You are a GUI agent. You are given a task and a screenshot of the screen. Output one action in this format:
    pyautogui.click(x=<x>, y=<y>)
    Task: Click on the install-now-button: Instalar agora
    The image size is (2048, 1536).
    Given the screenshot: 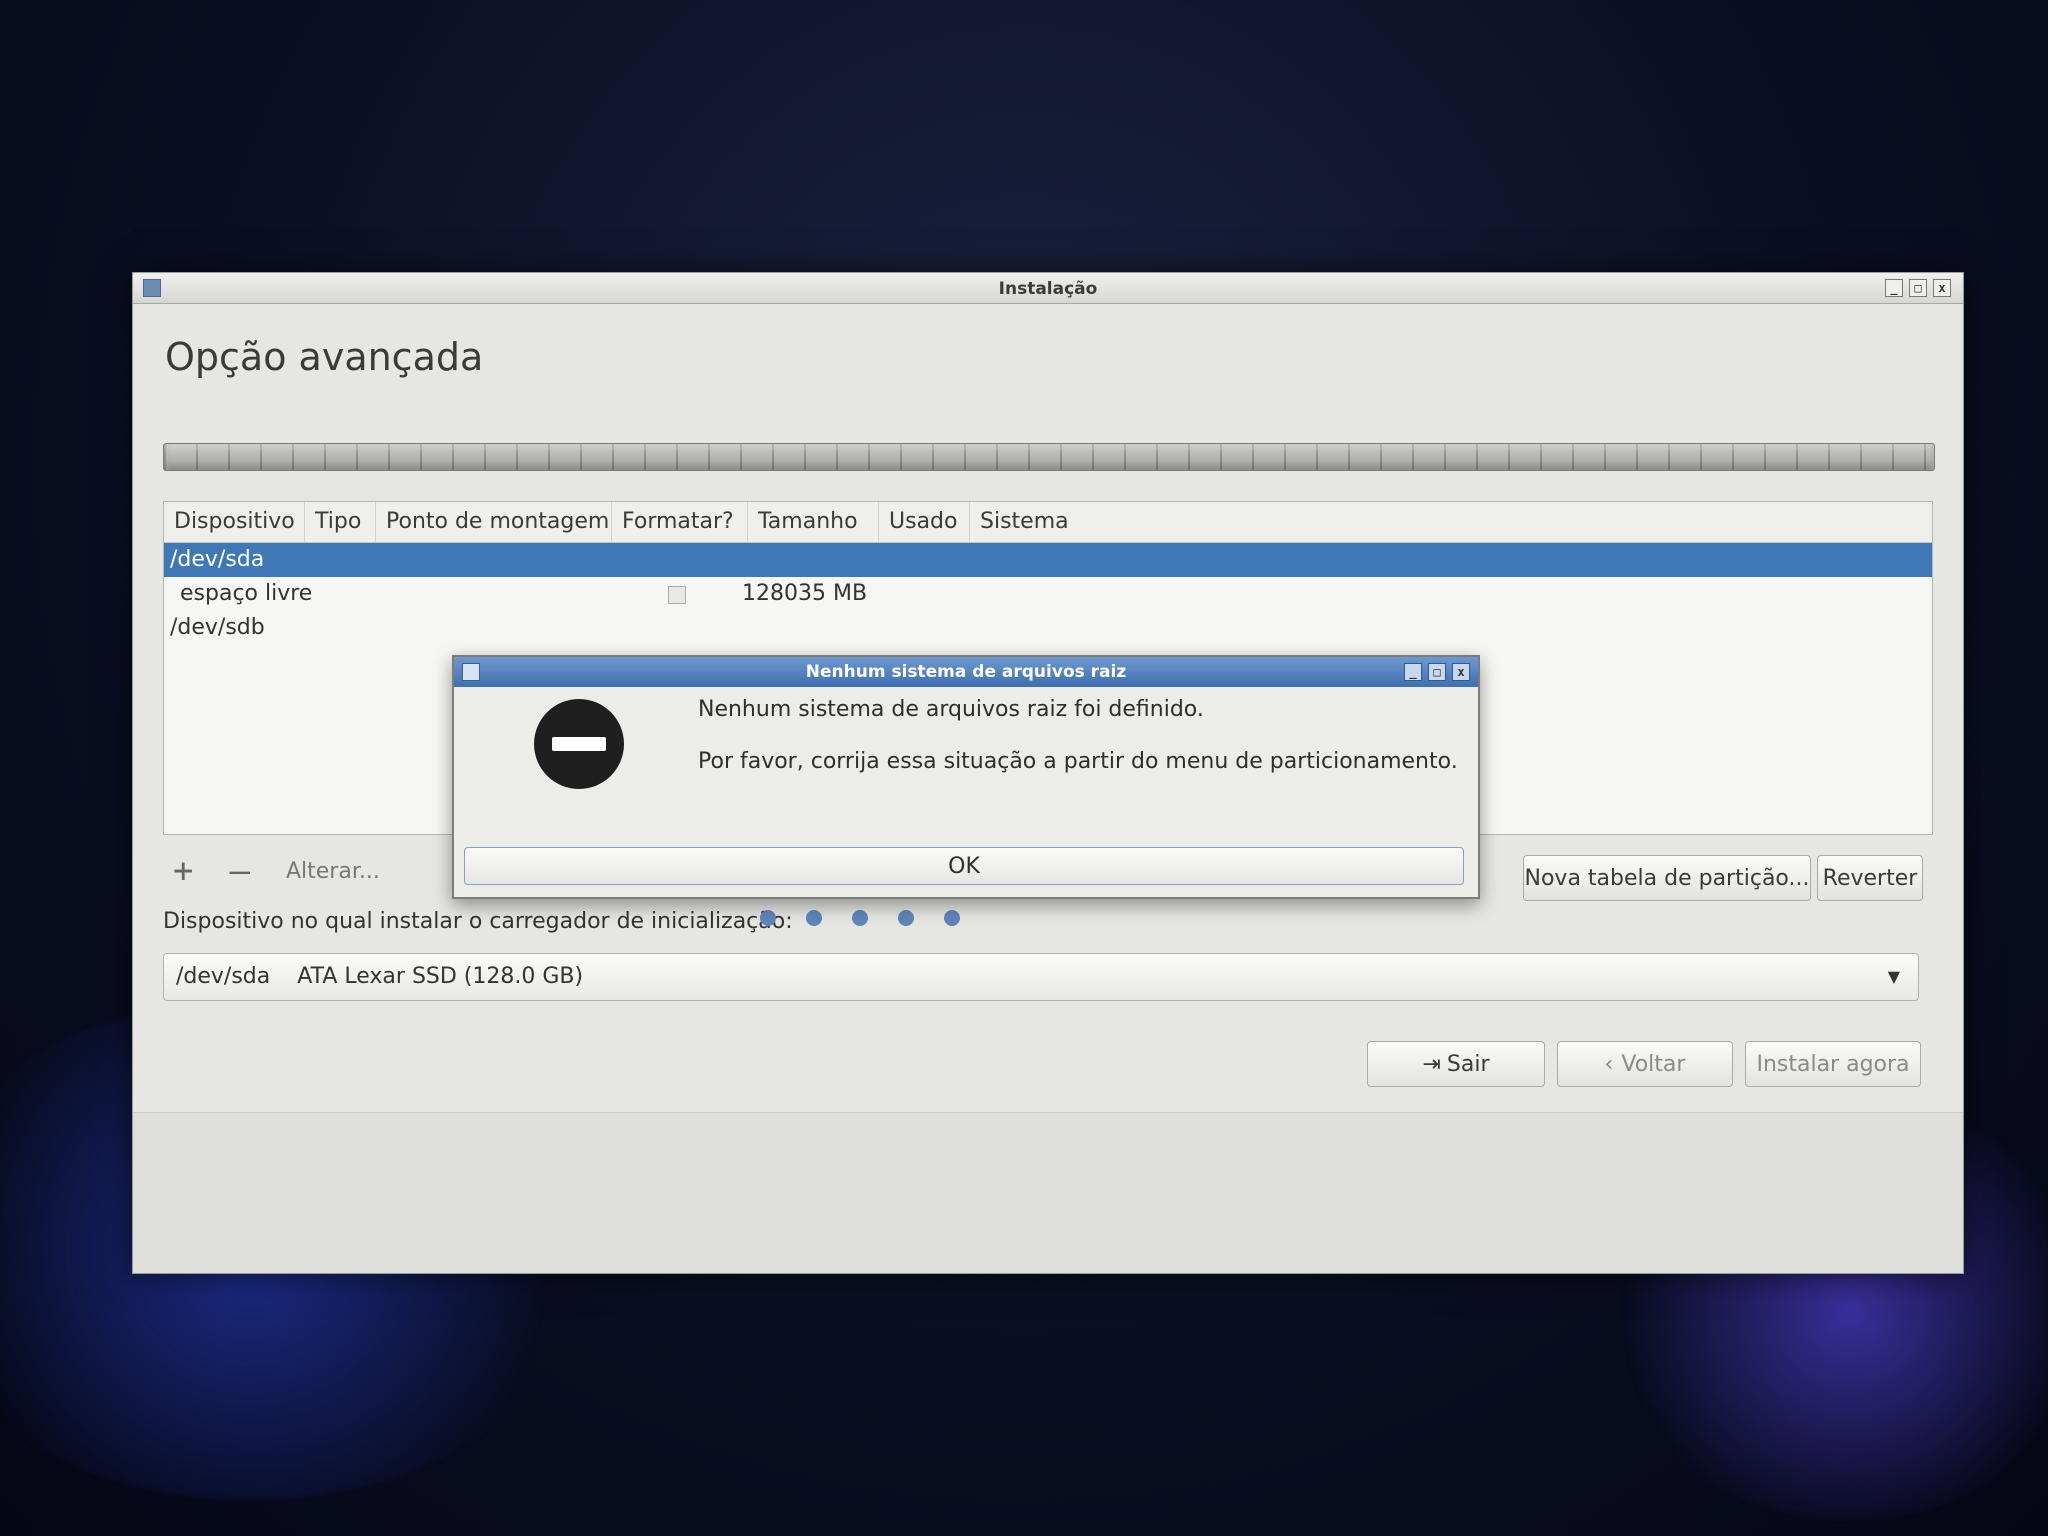 What is the action you would take?
    pyautogui.click(x=1833, y=1064)
    